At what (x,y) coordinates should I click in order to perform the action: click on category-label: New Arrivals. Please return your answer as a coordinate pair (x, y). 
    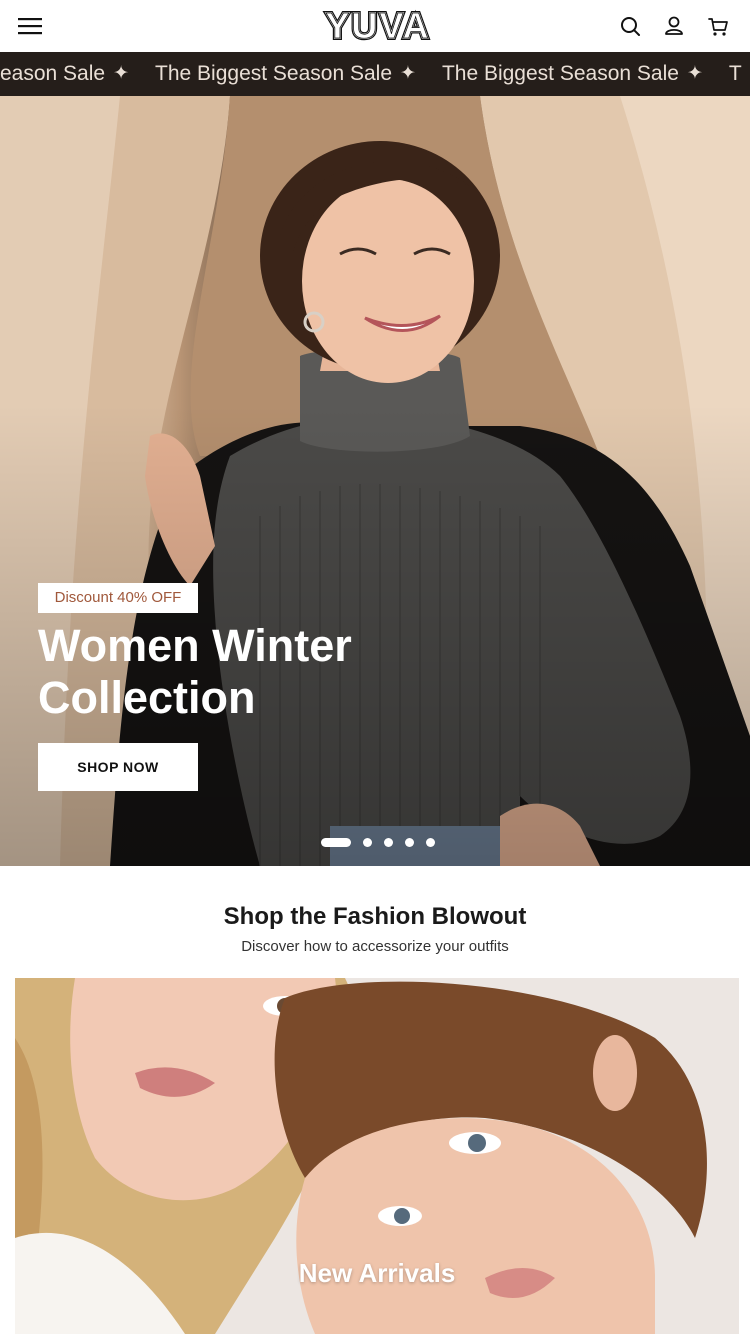
    Looking at the image, I should click on (377, 1273).